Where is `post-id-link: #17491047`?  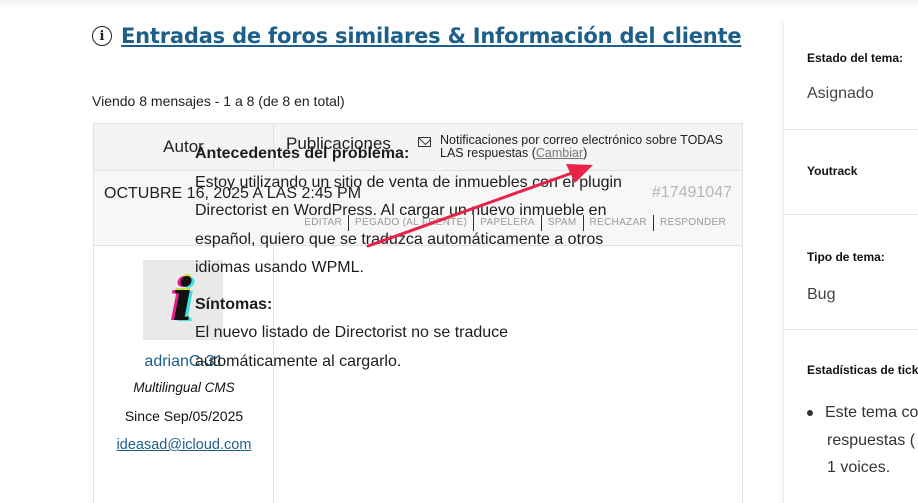
post-id-link: #17491047 is located at coordinates (692, 193).